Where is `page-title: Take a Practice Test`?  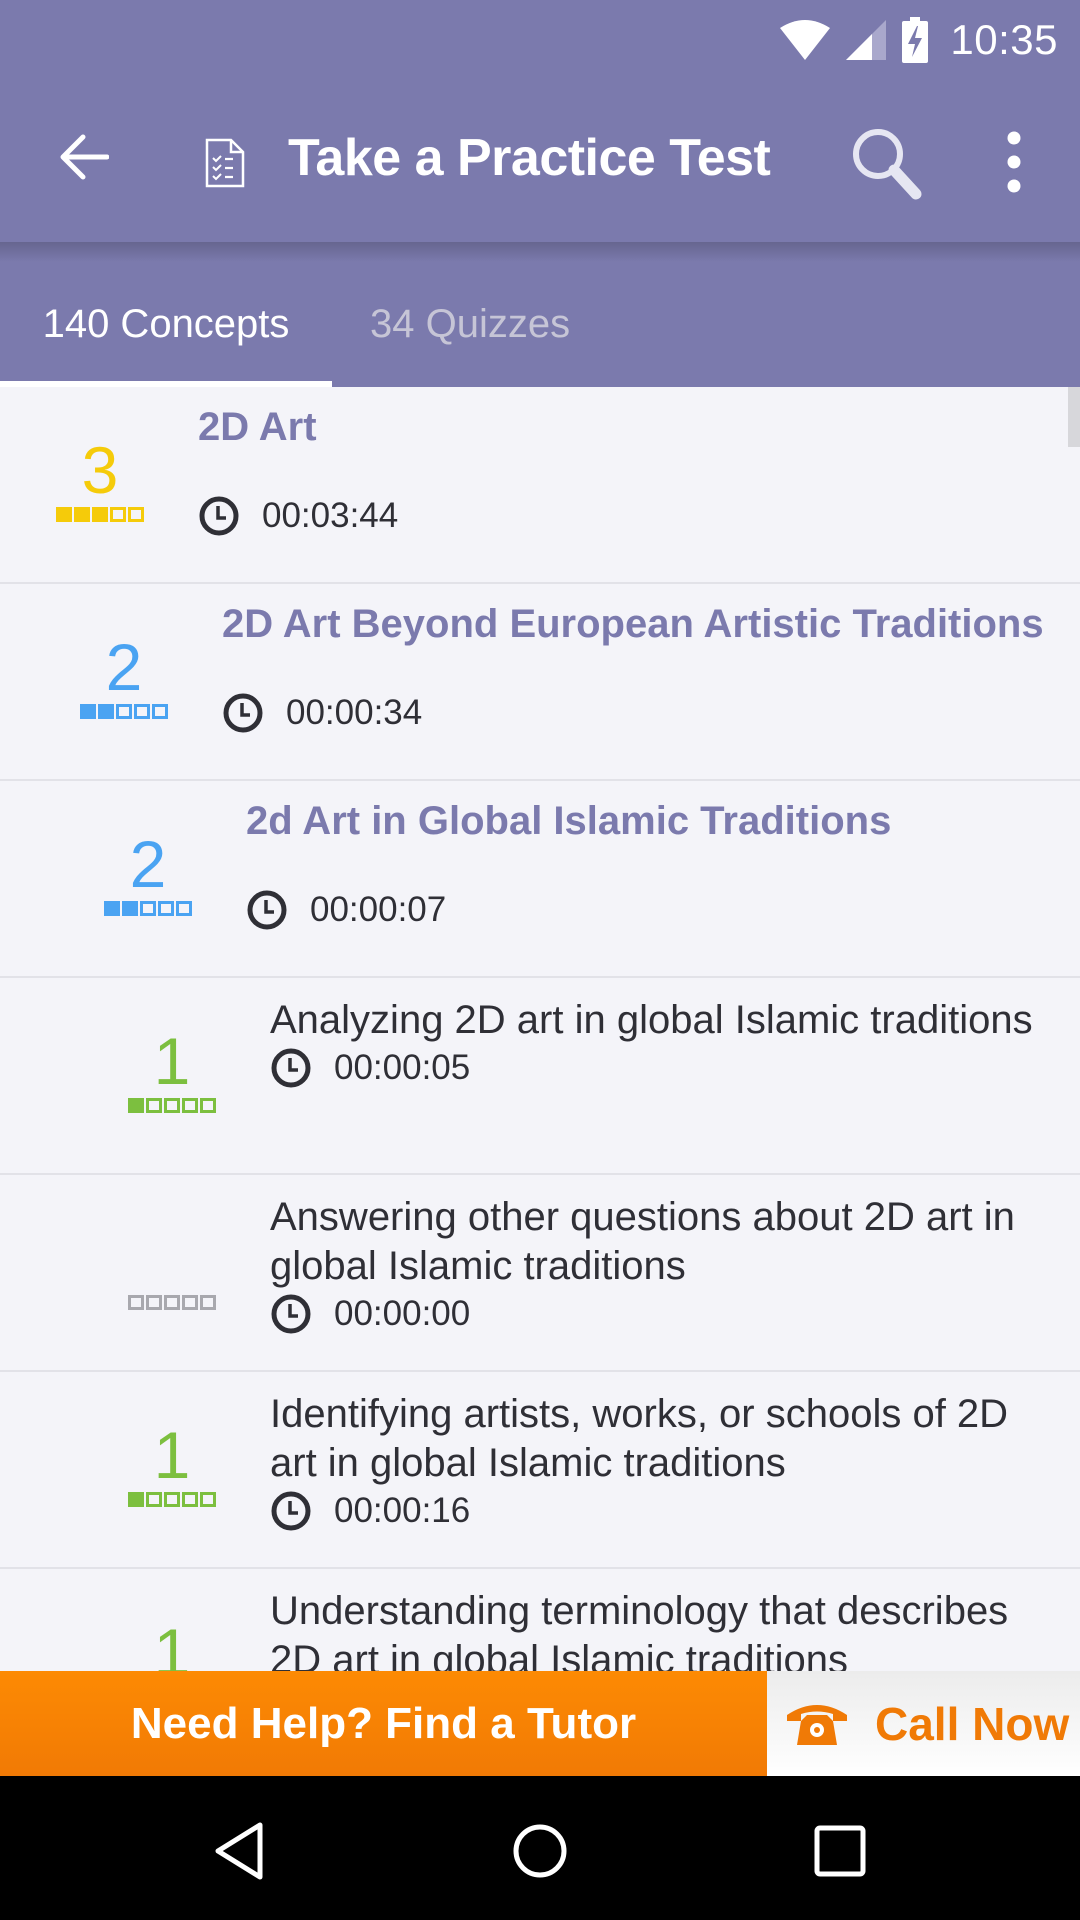
page-title: Take a Practice Test is located at coordinates (529, 158).